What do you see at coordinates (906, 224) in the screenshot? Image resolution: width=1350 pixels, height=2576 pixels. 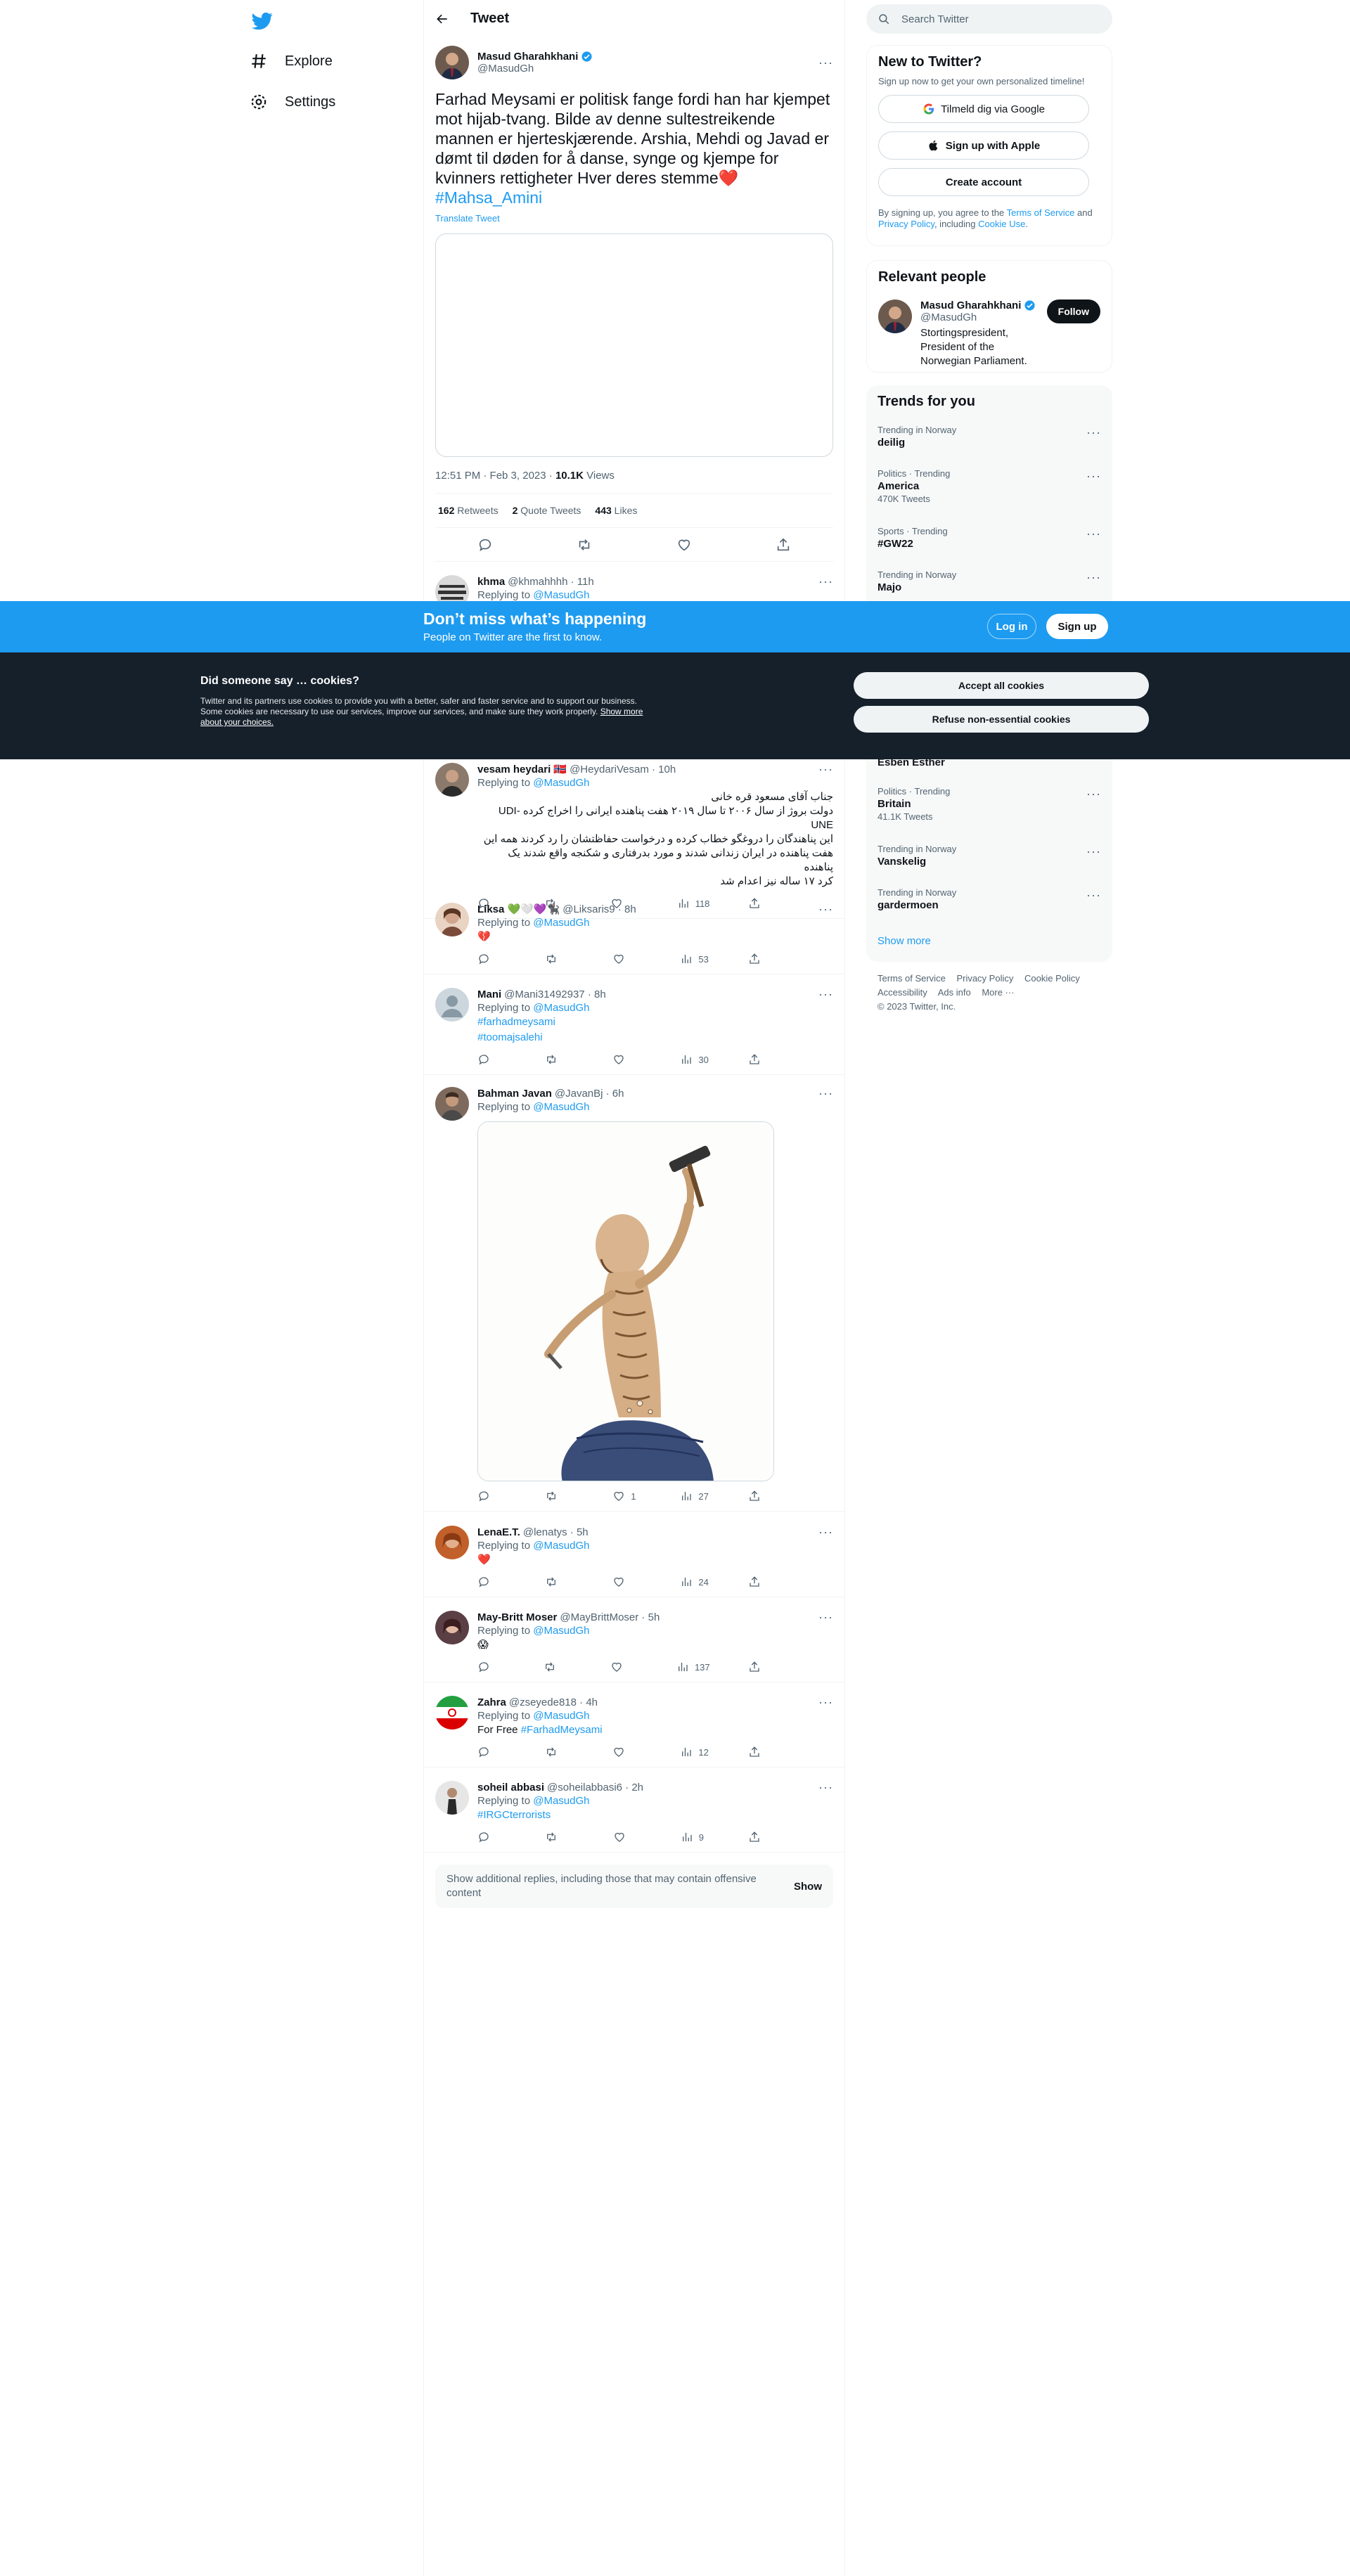 I see `privacy-link: Privacy Policy` at bounding box center [906, 224].